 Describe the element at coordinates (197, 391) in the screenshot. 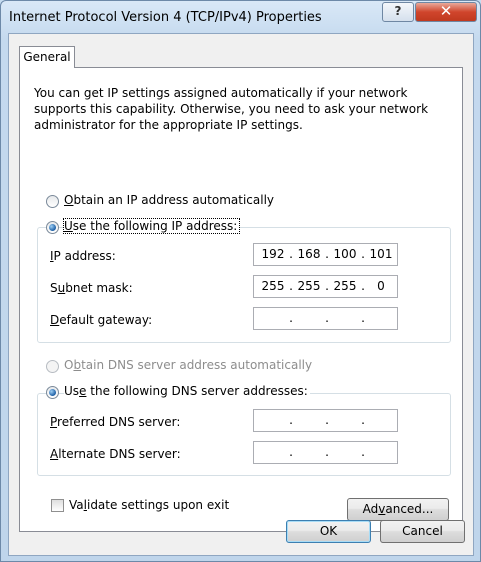

I see `label-text: the following DNS server addresses:` at that location.